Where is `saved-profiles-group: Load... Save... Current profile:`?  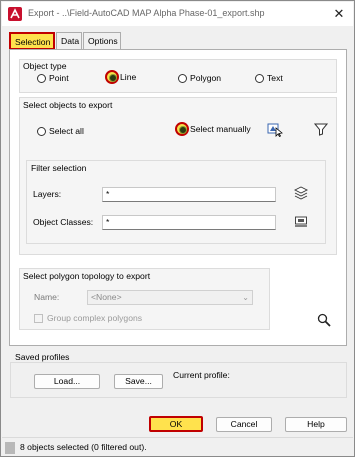
saved-profiles-group: Load... Save... Current profile: is located at coordinates (178, 380).